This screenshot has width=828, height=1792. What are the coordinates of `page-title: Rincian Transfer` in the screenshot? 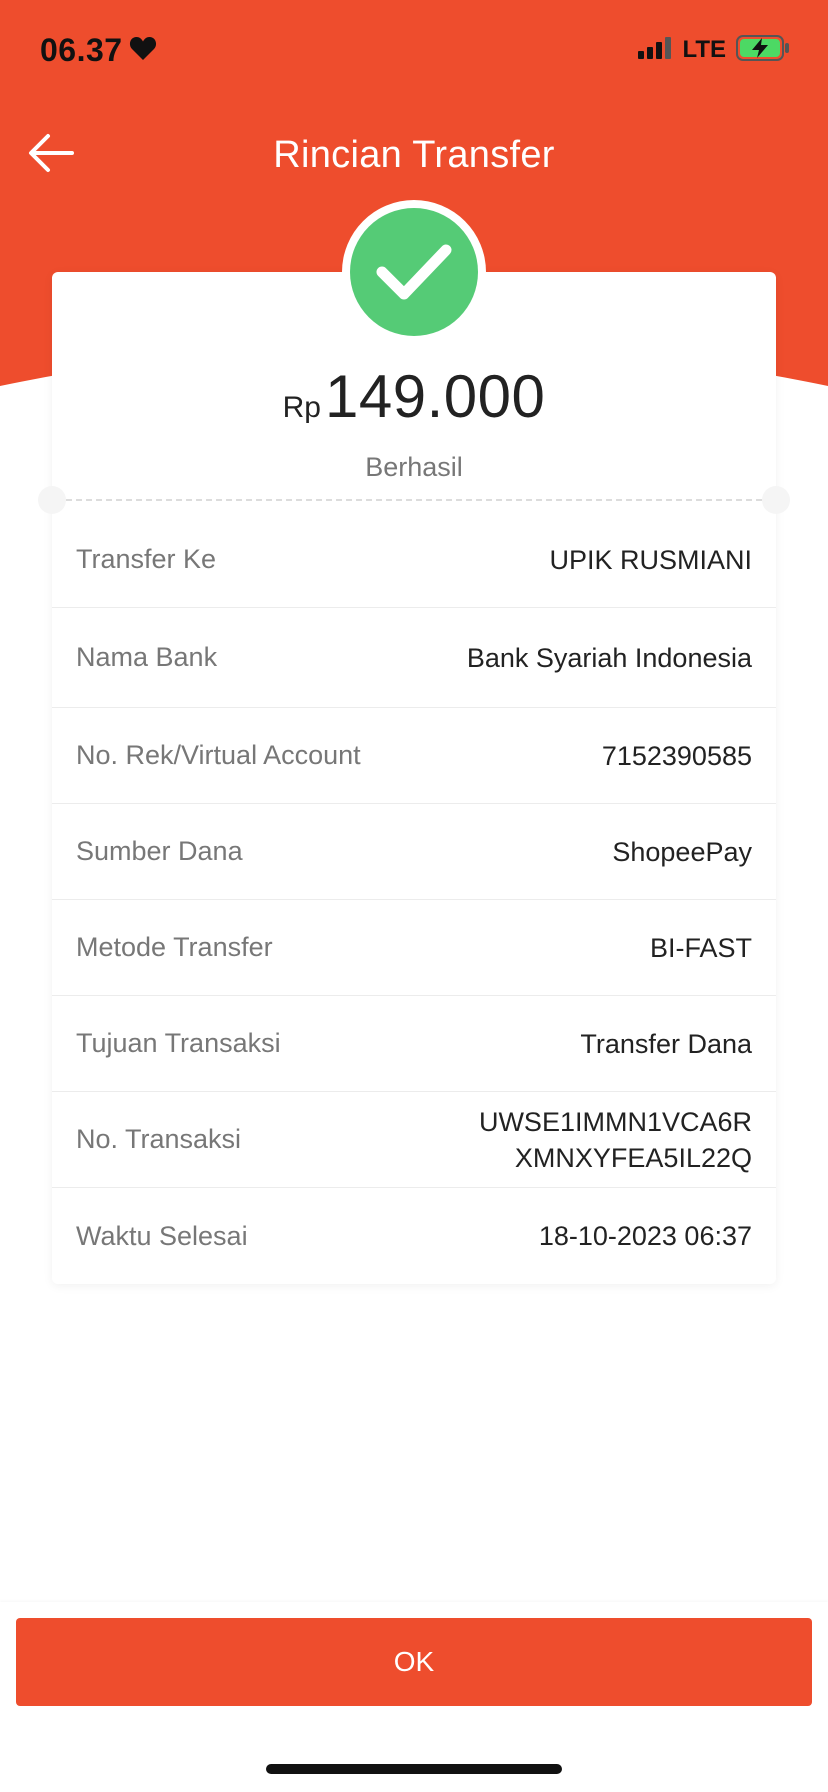 It's located at (414, 154).